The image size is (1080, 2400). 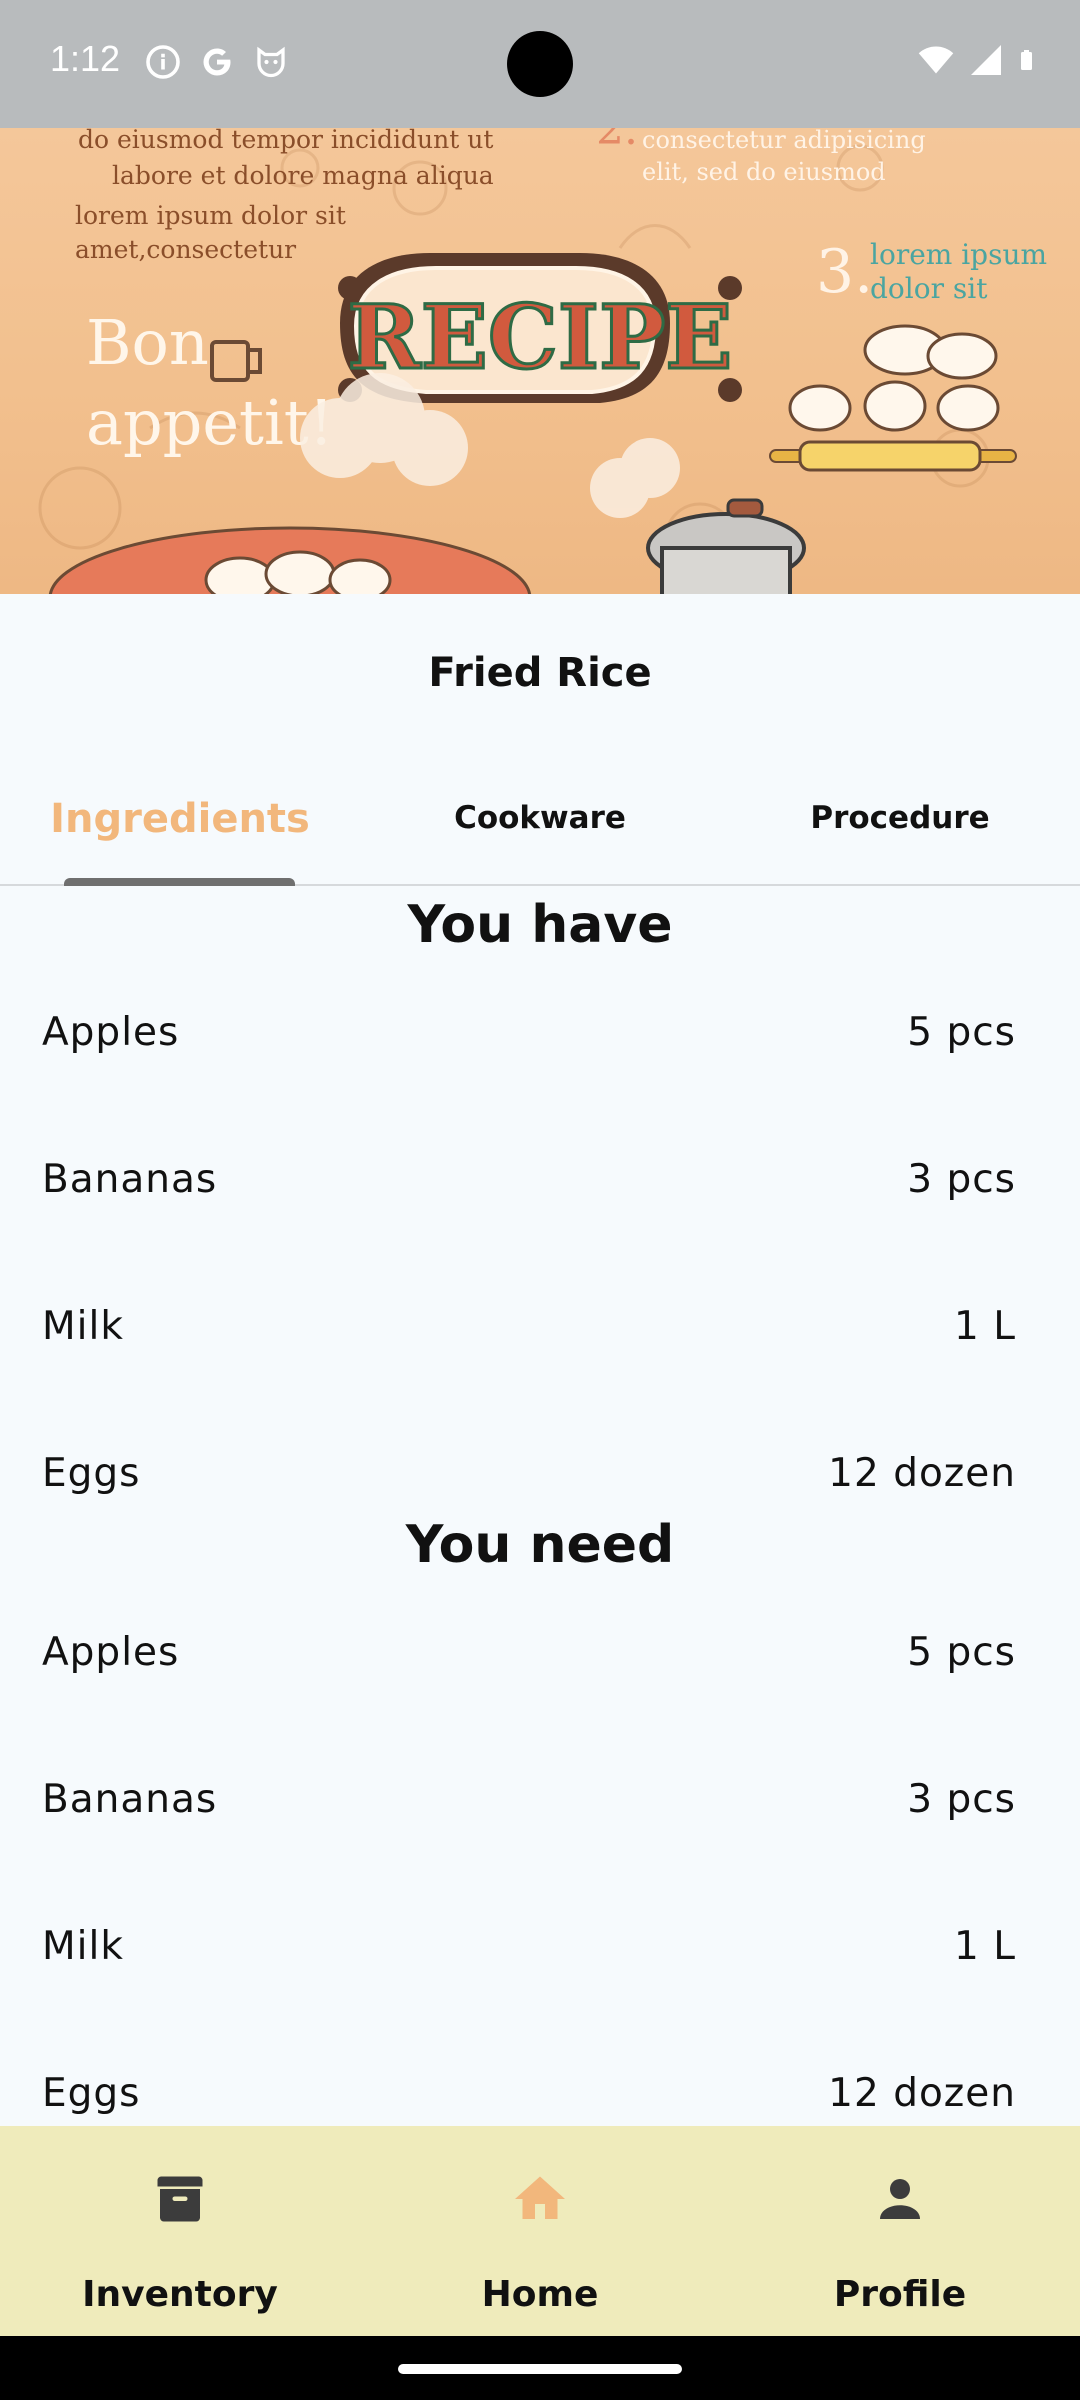 I want to click on google-icon, so click(x=217, y=62).